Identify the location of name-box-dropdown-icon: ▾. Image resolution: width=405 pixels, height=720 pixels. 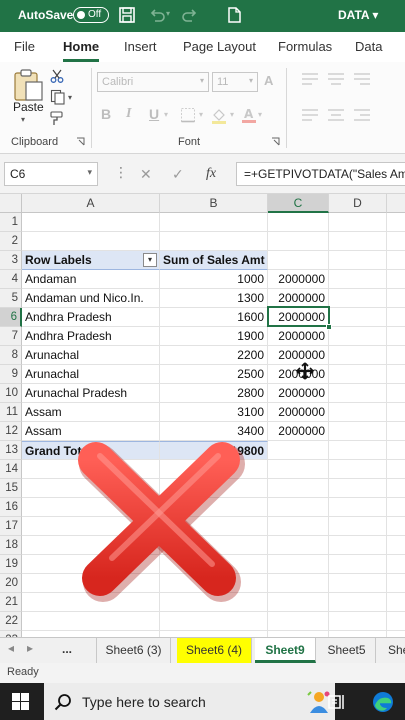
(89, 172).